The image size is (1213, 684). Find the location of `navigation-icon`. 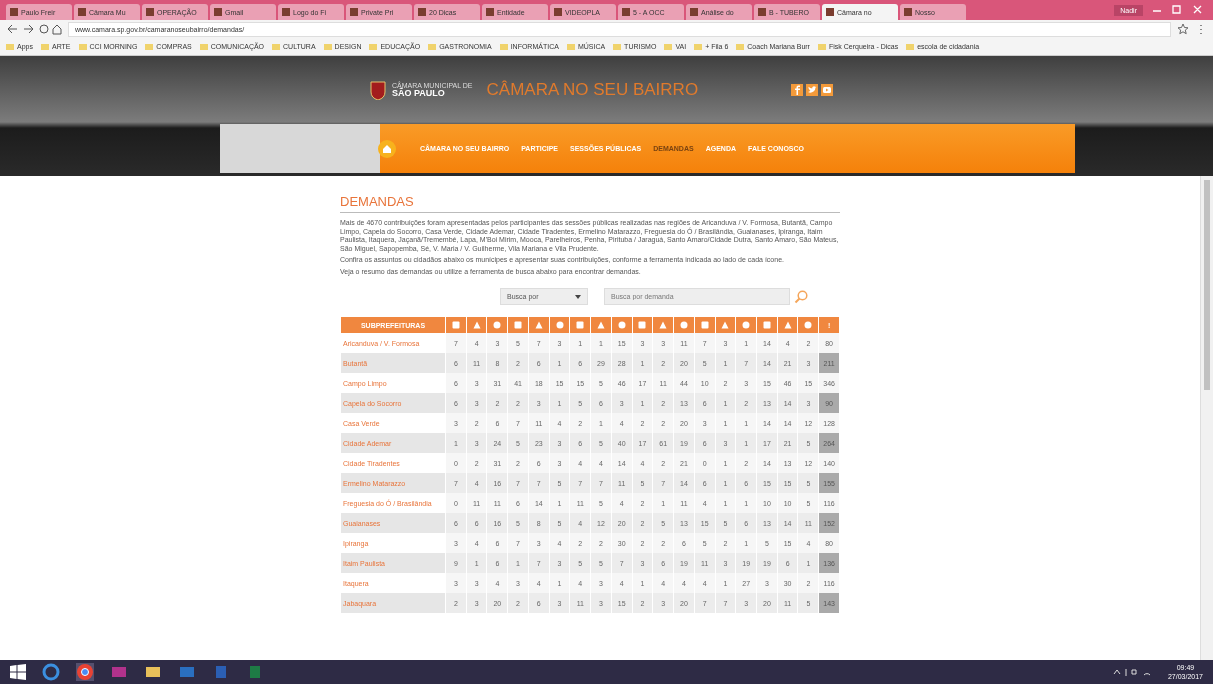

navigation-icon is located at coordinates (34, 29).